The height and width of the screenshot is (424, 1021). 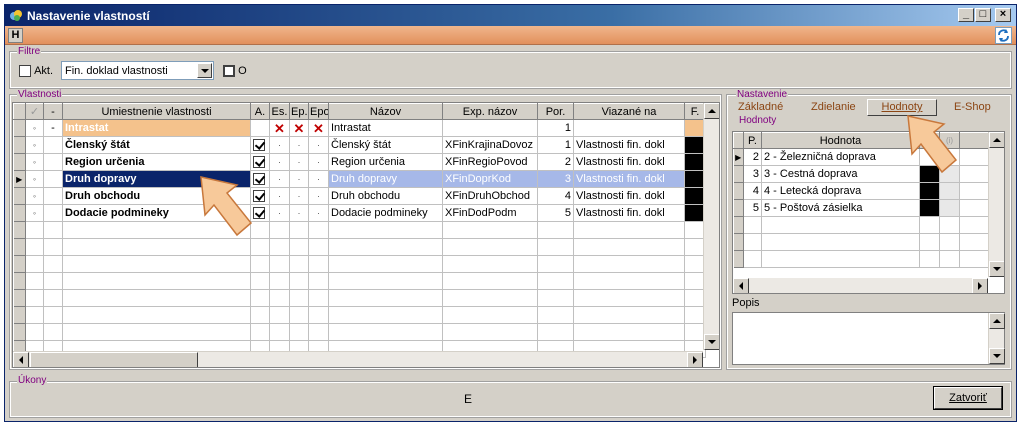 What do you see at coordinates (299, 111) in the screenshot?
I see `col-header: Ep.` at bounding box center [299, 111].